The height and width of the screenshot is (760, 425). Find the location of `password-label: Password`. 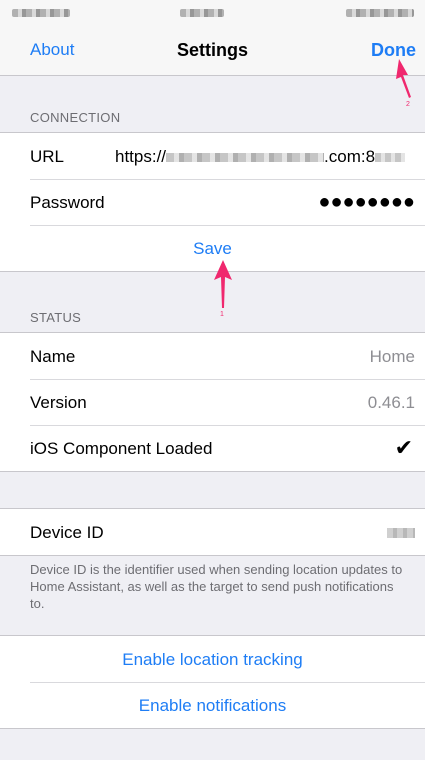

password-label: Password is located at coordinates (67, 202).